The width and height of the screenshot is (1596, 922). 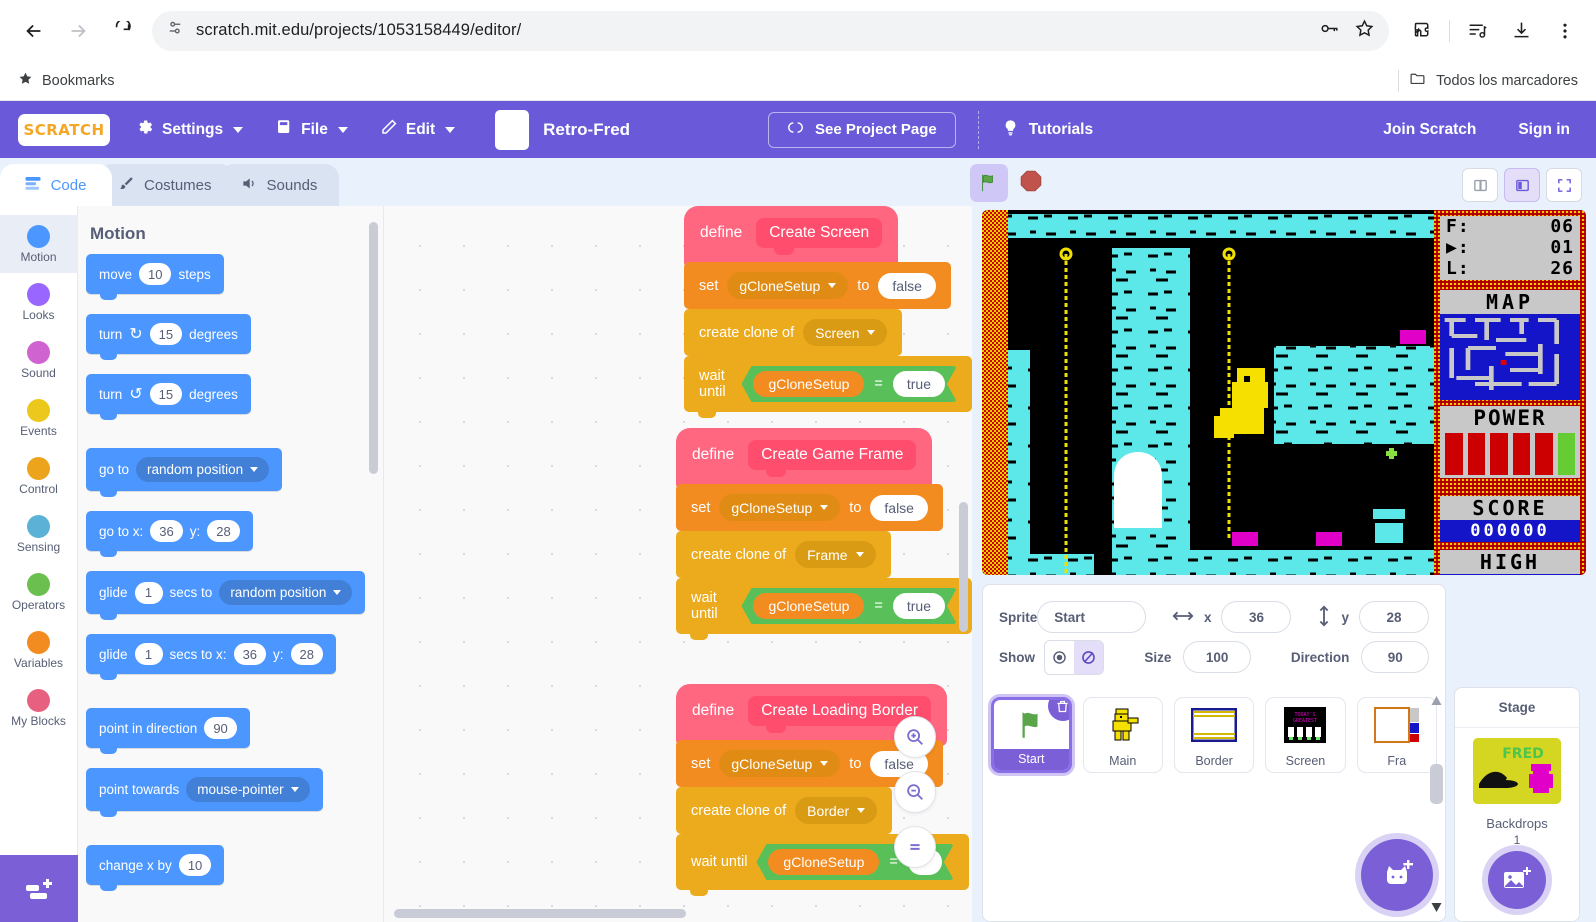 What do you see at coordinates (39, 888) in the screenshot?
I see `add-extension-button` at bounding box center [39, 888].